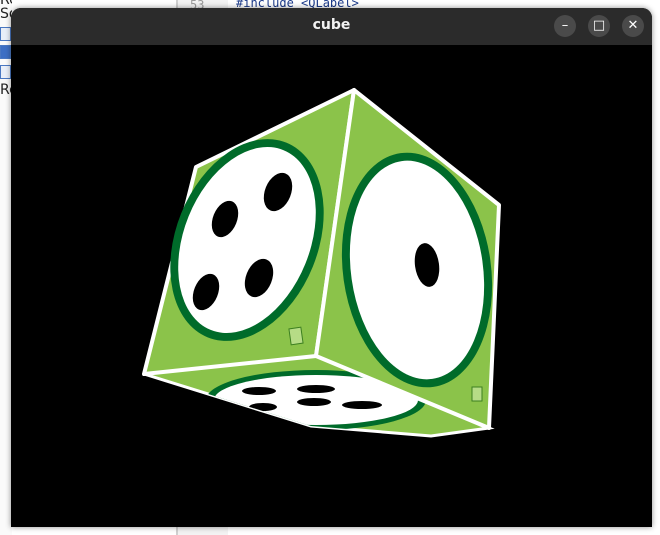  What do you see at coordinates (633, 26) in the screenshot?
I see `close-button: ✕` at bounding box center [633, 26].